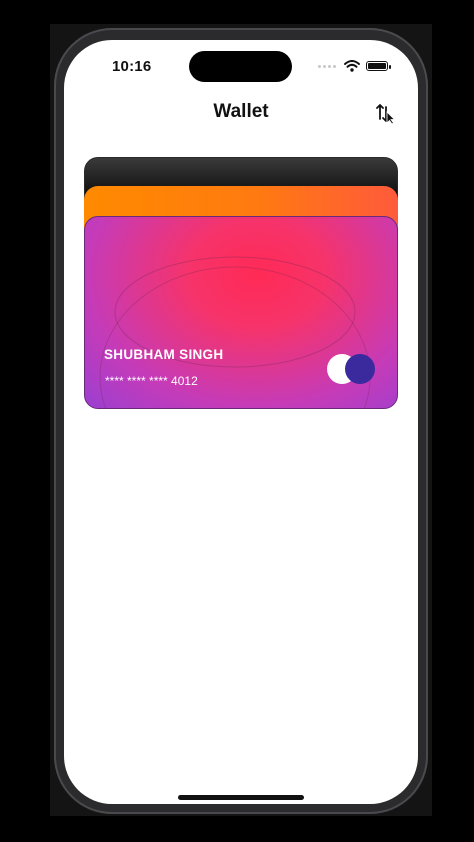  What do you see at coordinates (132, 66) in the screenshot?
I see `status-time: 10:16` at bounding box center [132, 66].